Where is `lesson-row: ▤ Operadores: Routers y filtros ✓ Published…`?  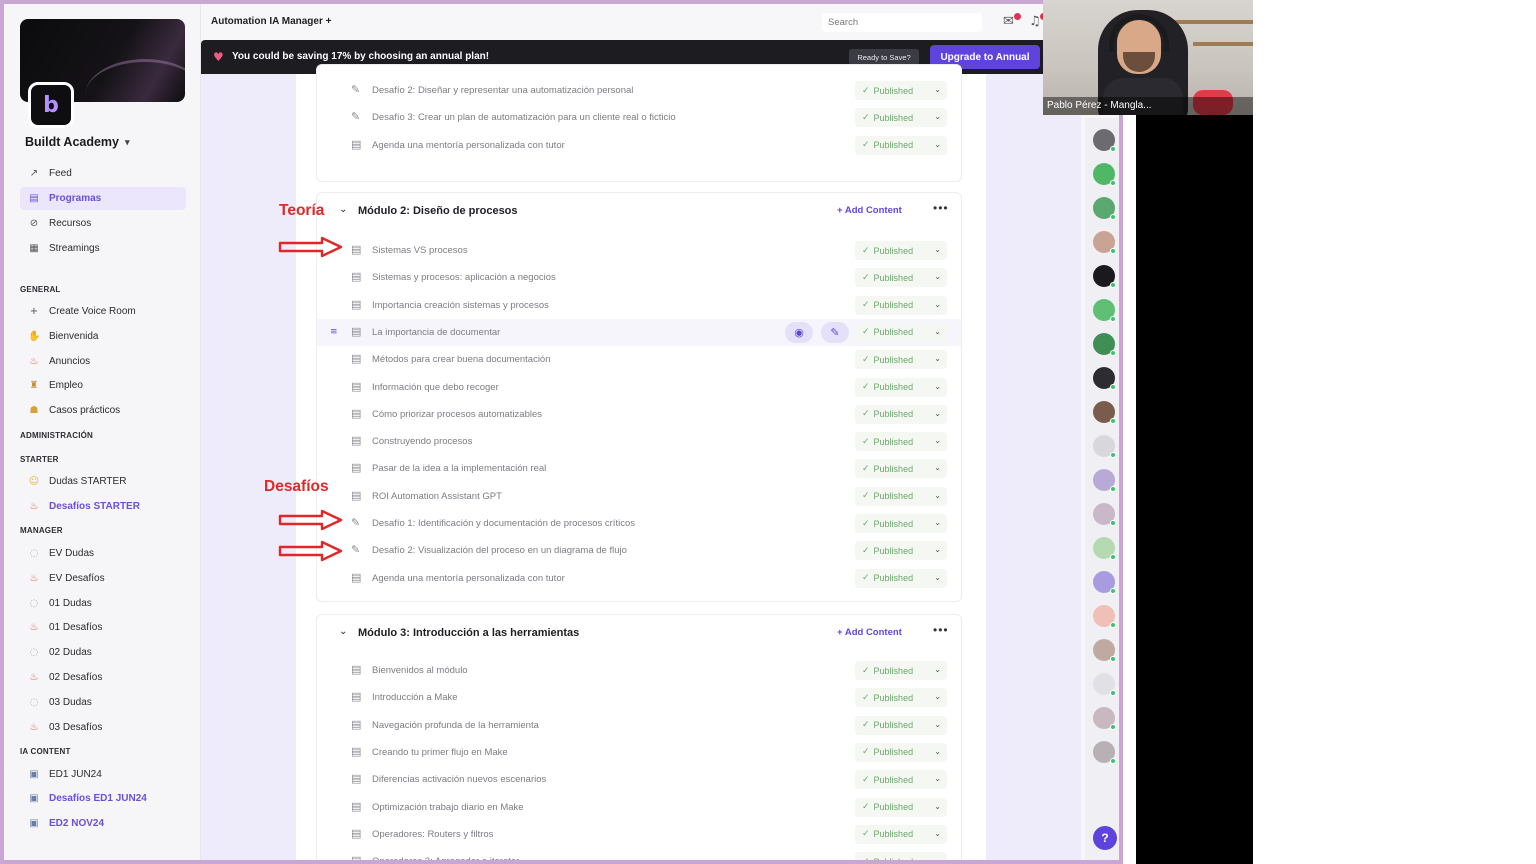
lesson-row: ▤ Operadores: Routers y filtros ✓ Published… is located at coordinates (639, 834).